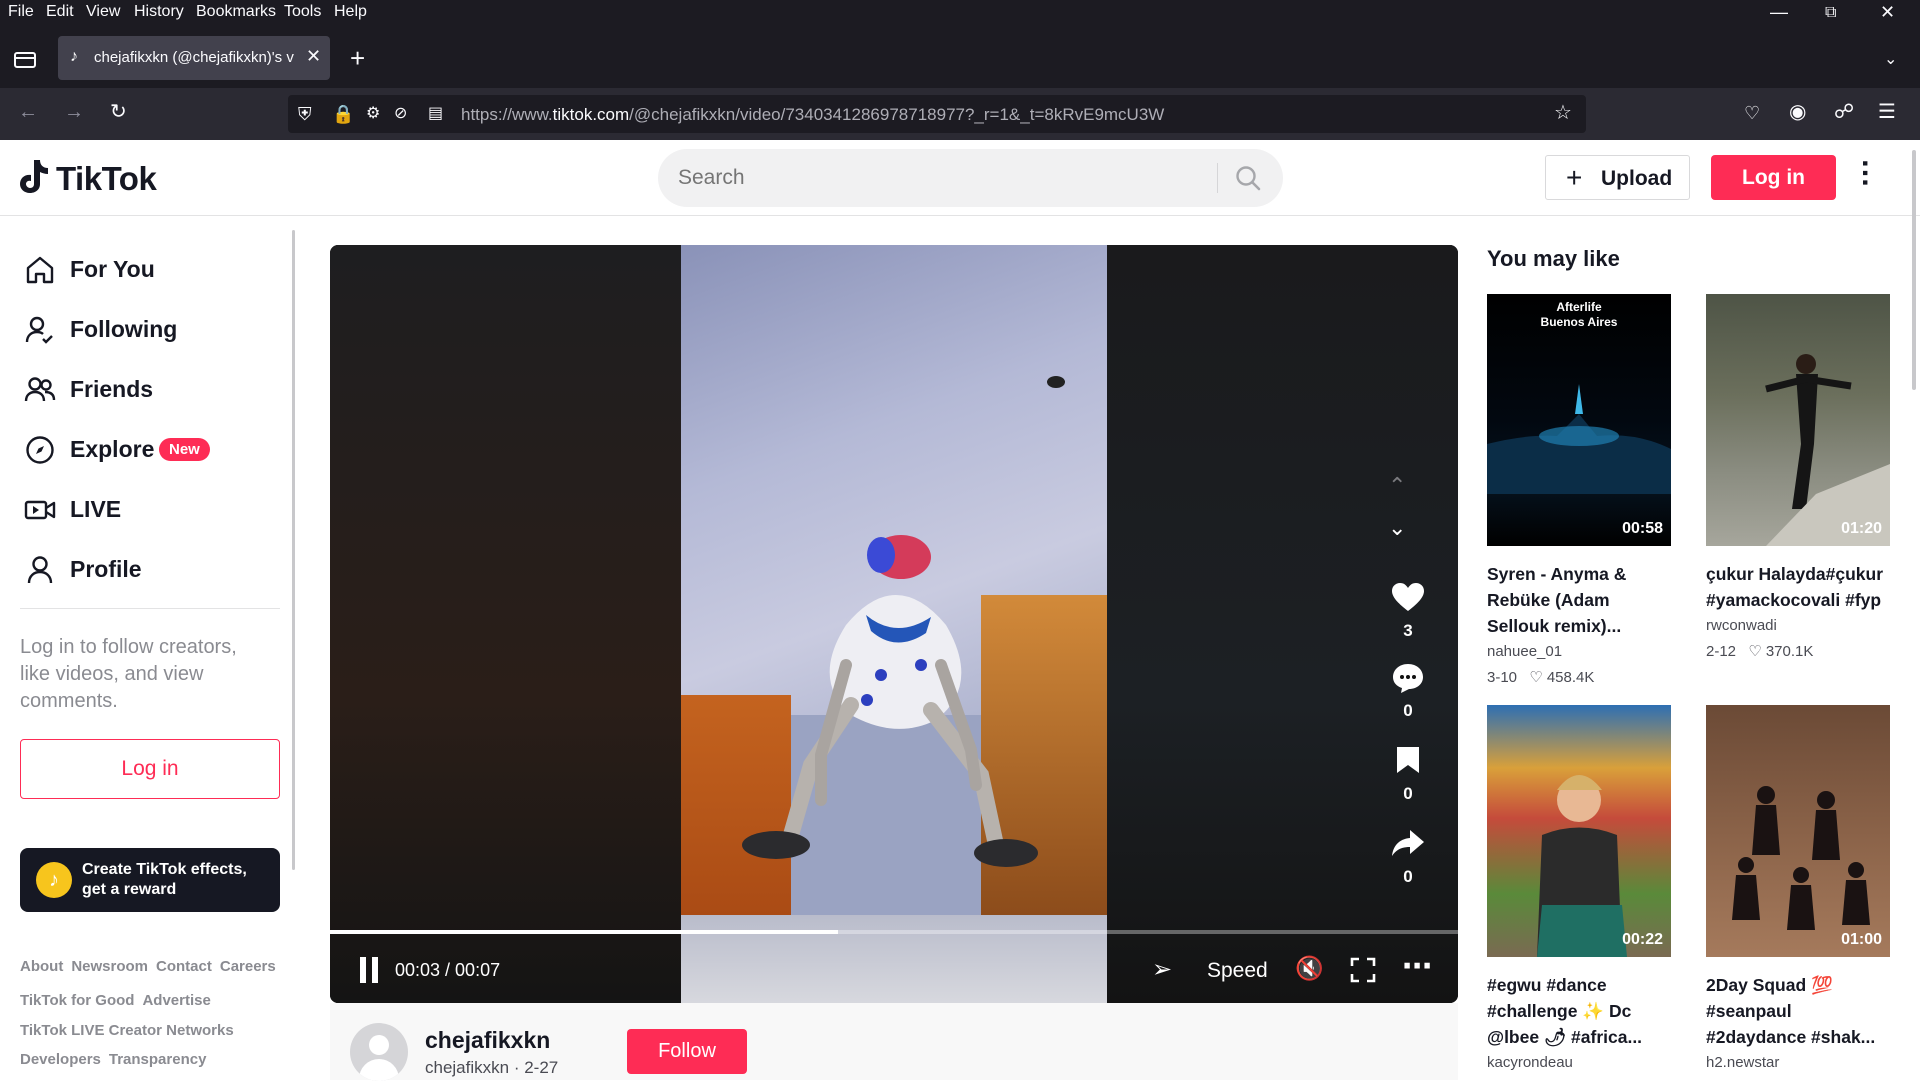 The image size is (1920, 1081). What do you see at coordinates (25, 59) in the screenshot?
I see `tab-list-icon` at bounding box center [25, 59].